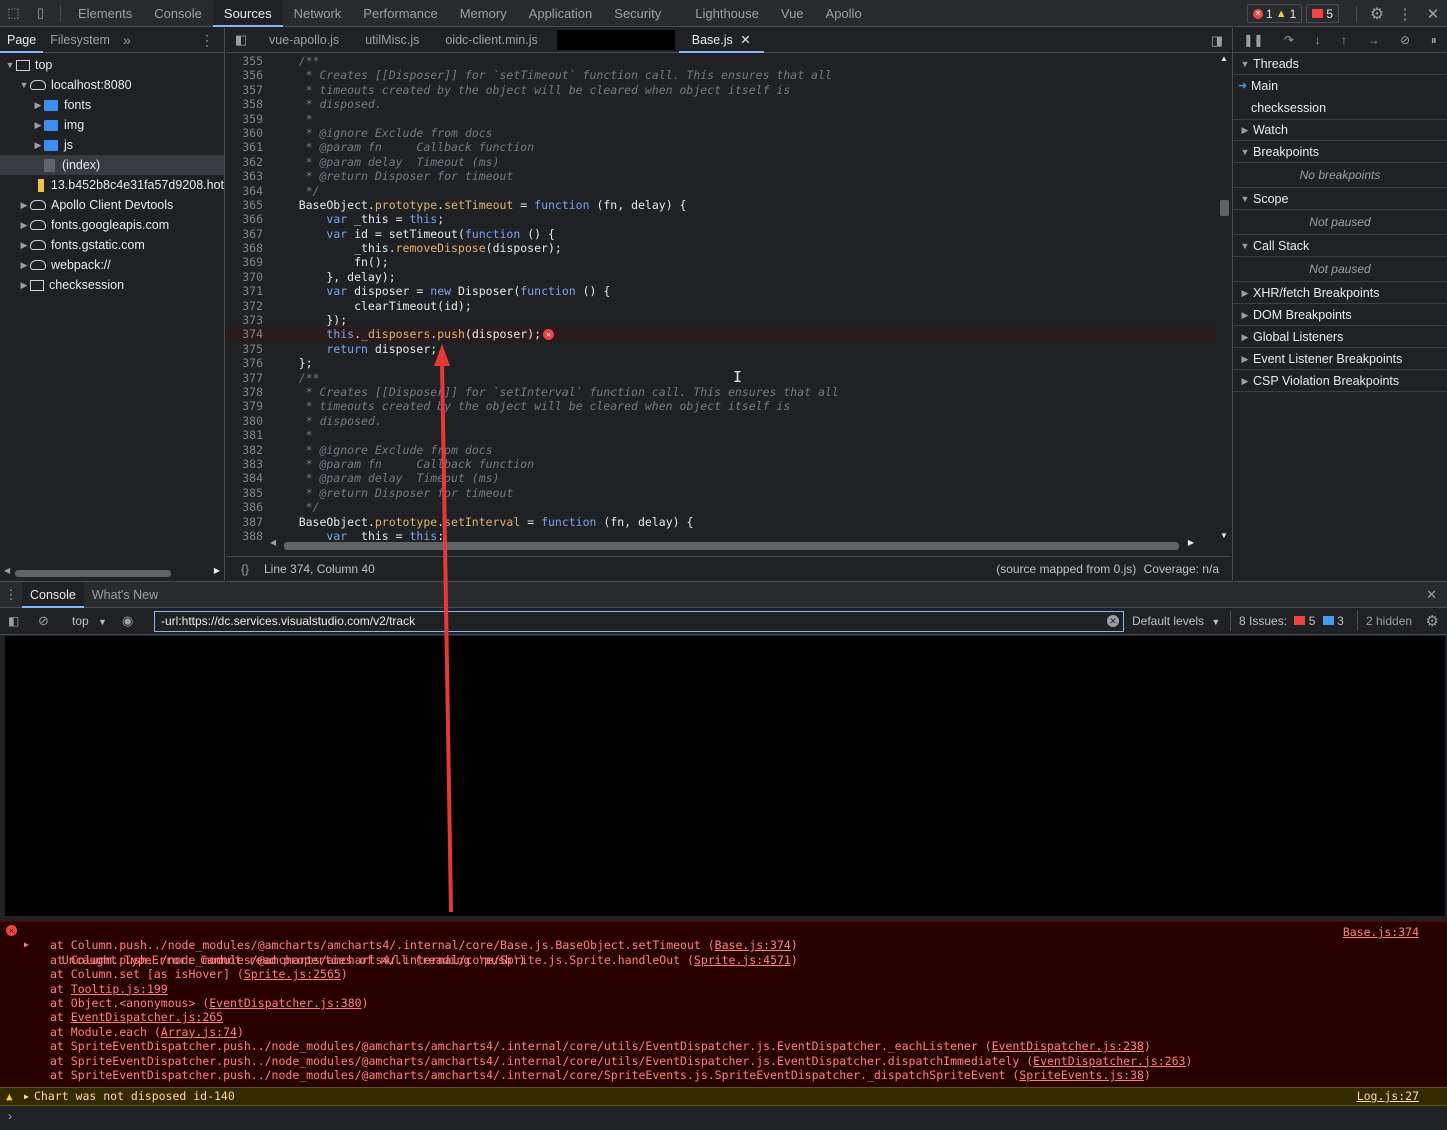 Image resolution: width=1447 pixels, height=1130 pixels. What do you see at coordinates (244, 349) in the screenshot?
I see `line-number: 375` at bounding box center [244, 349].